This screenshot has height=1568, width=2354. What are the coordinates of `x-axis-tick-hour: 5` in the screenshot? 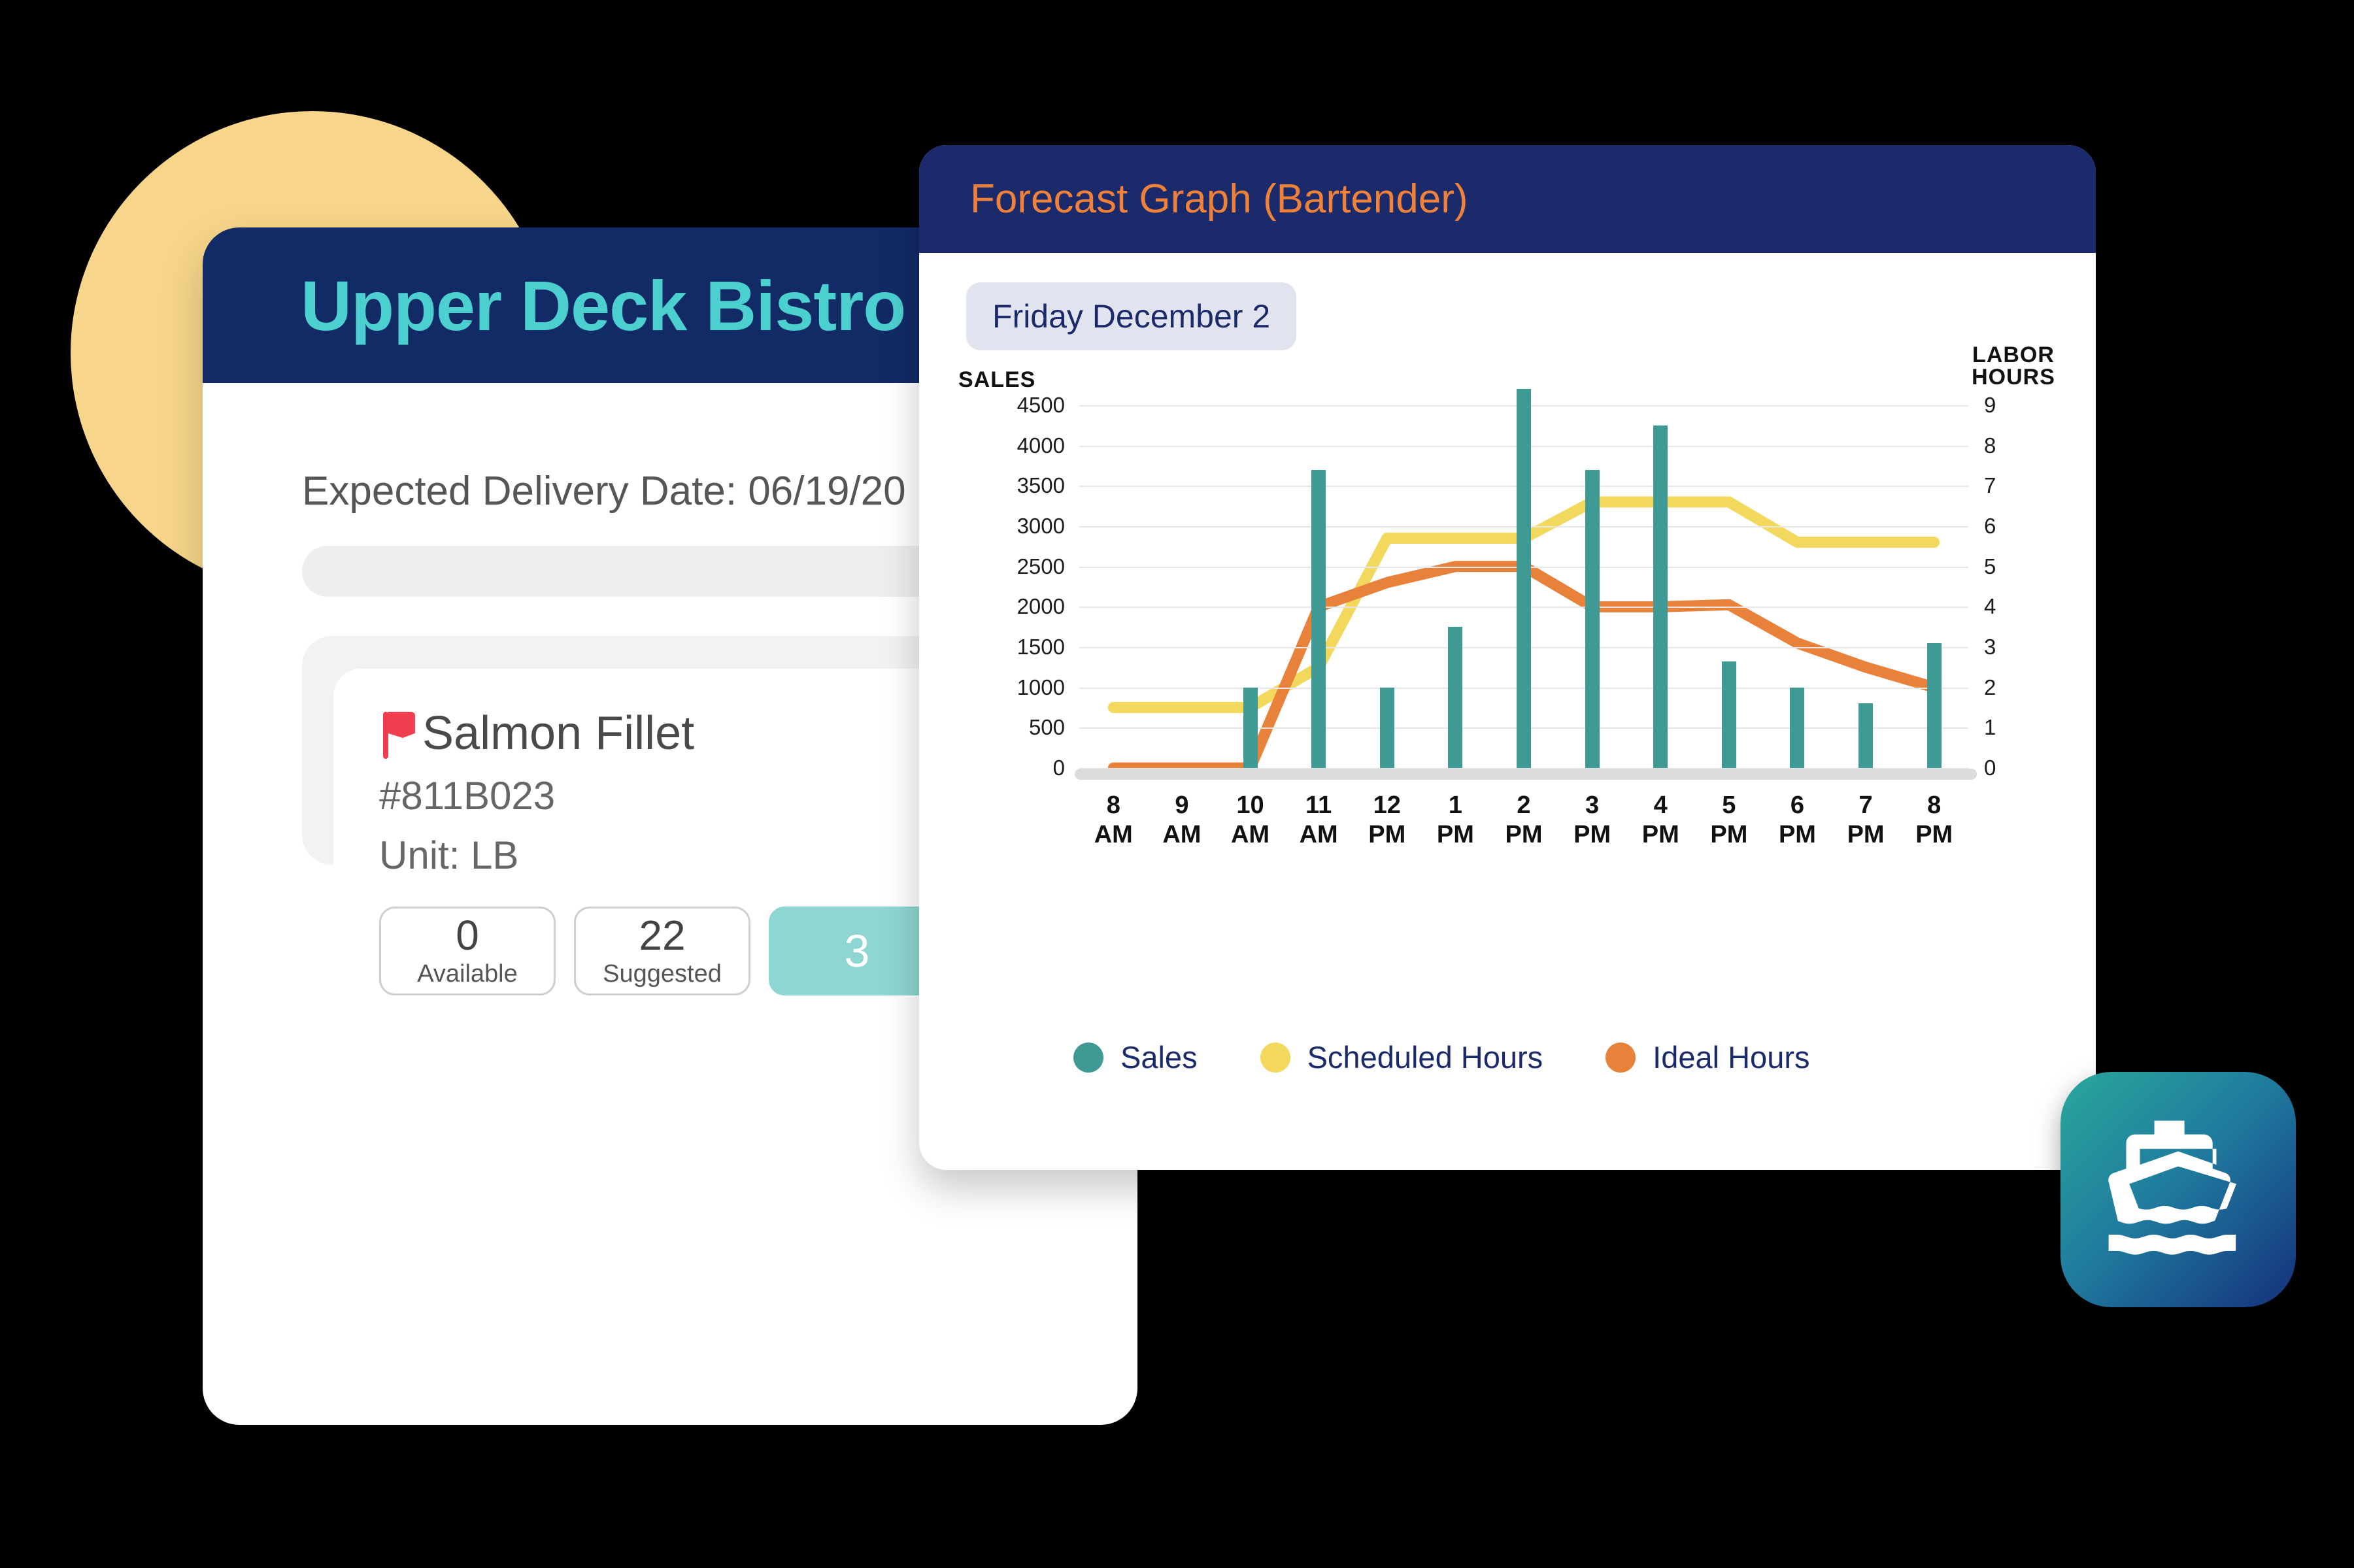 It's located at (1729, 805).